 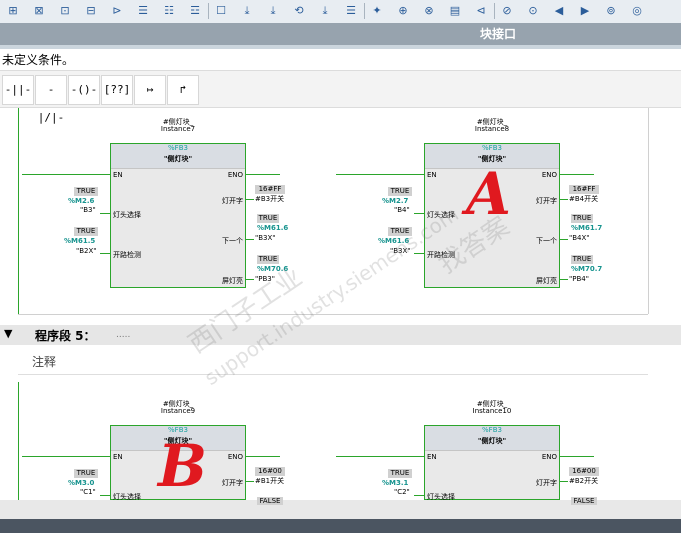 I want to click on fb-body, so click(x=178, y=227).